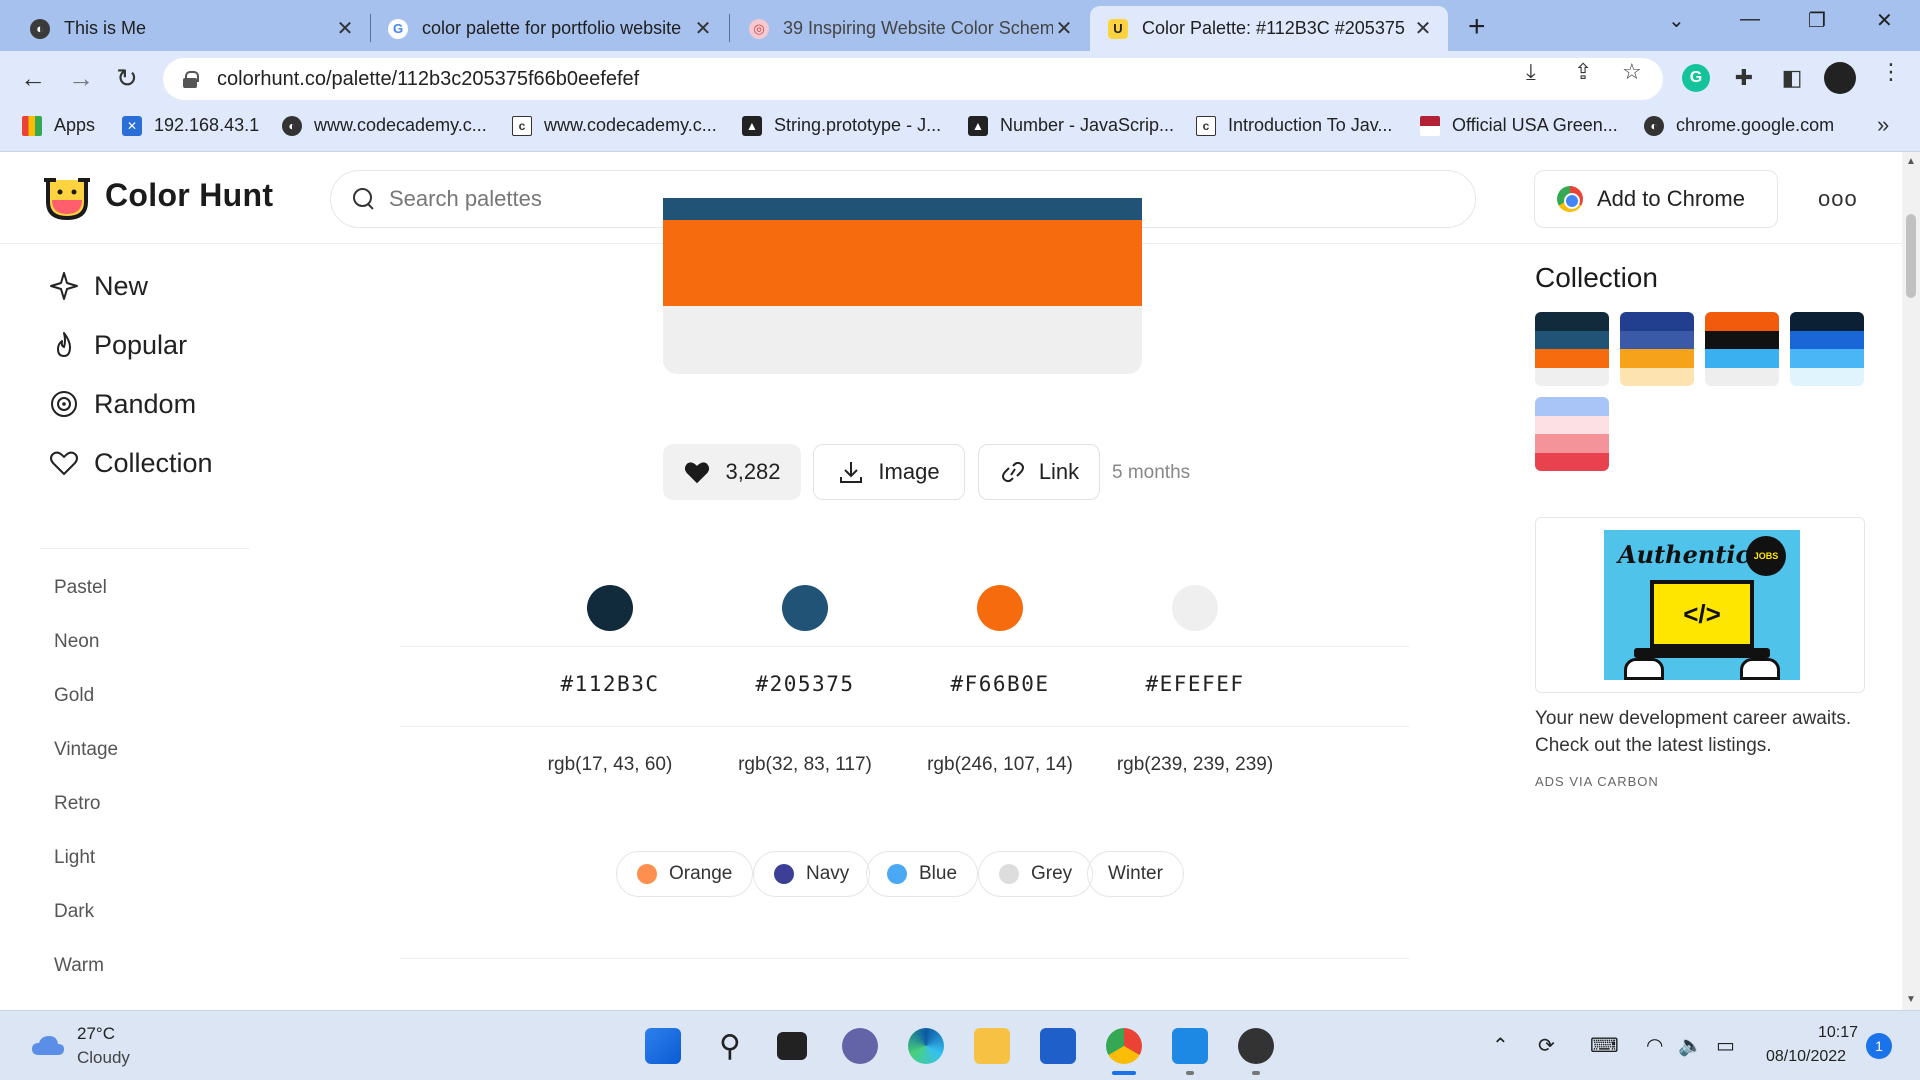 Image resolution: width=1920 pixels, height=1080 pixels. What do you see at coordinates (1124, 1046) in the screenshot?
I see `chrome-icon` at bounding box center [1124, 1046].